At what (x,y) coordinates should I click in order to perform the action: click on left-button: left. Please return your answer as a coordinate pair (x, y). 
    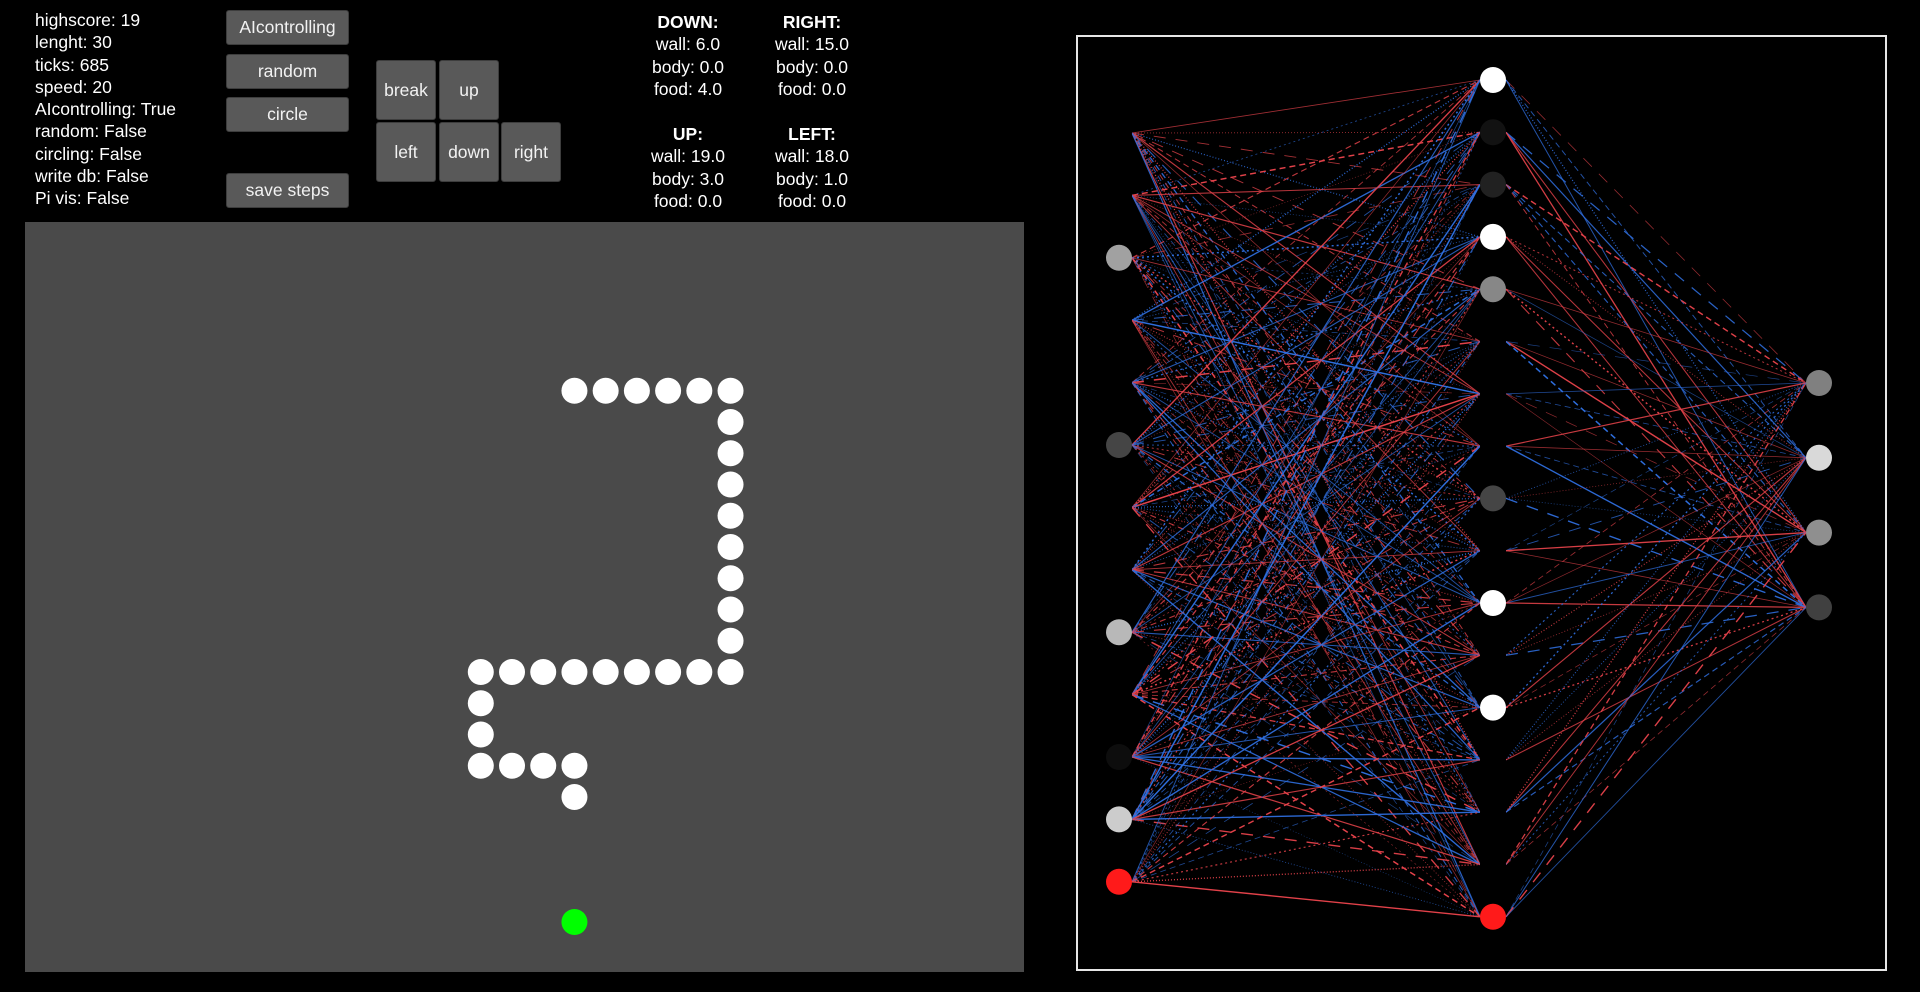
    Looking at the image, I should click on (406, 152).